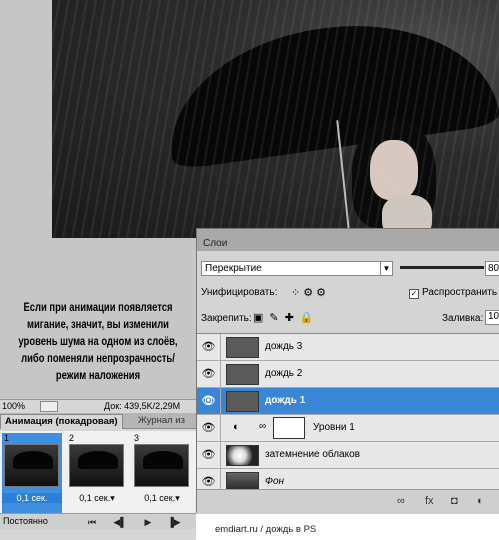 This screenshot has height=540, width=499. Describe the element at coordinates (348, 240) in the screenshot. I see `layers-panel-header: Слои` at that location.